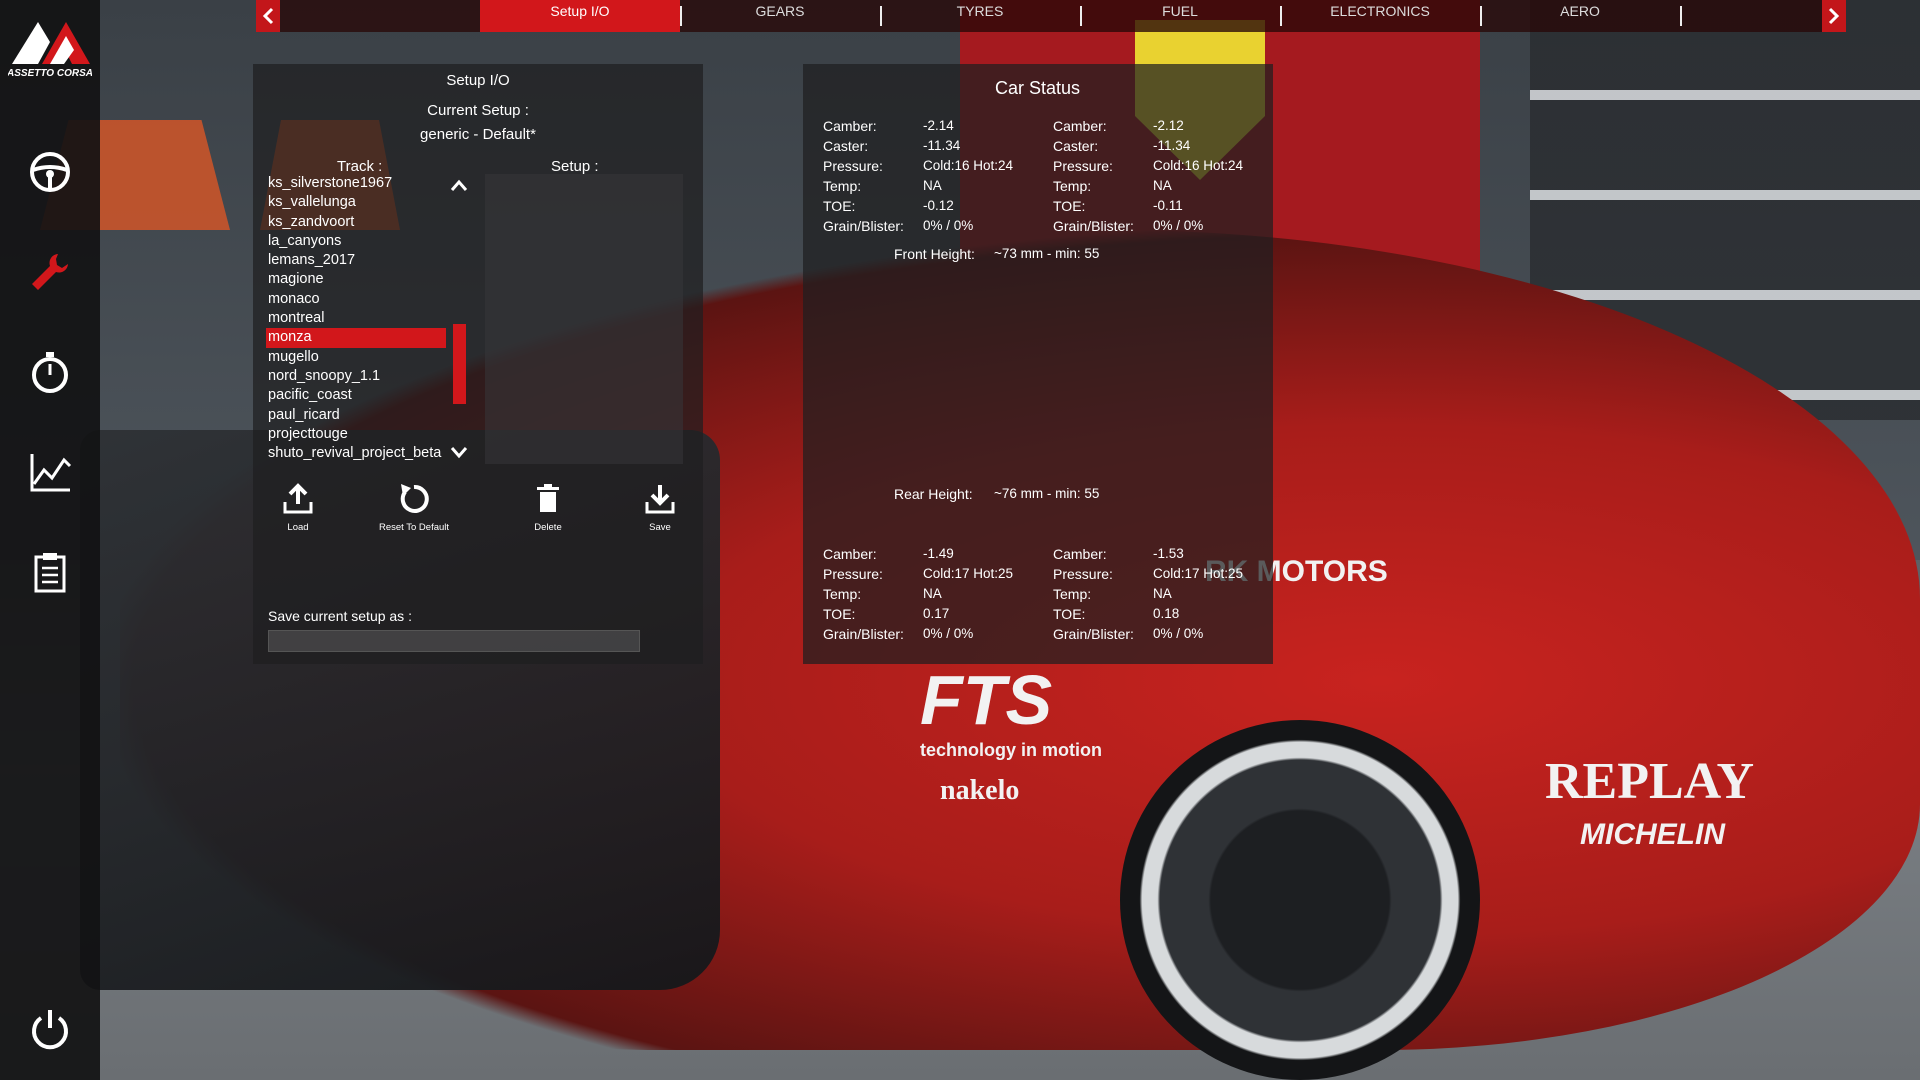  I want to click on save-as-input, so click(454, 641).